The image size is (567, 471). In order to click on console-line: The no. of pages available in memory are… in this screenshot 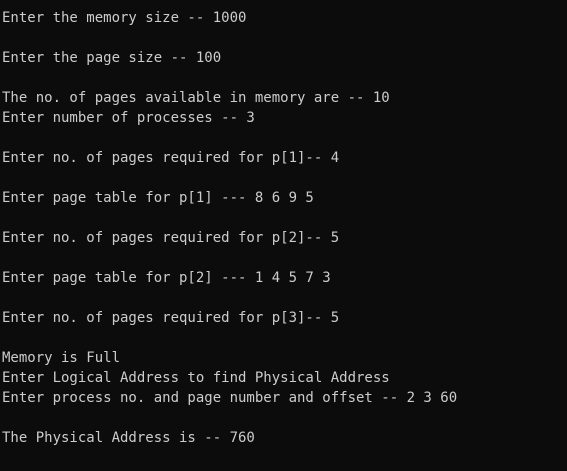, I will do `click(196, 98)`.